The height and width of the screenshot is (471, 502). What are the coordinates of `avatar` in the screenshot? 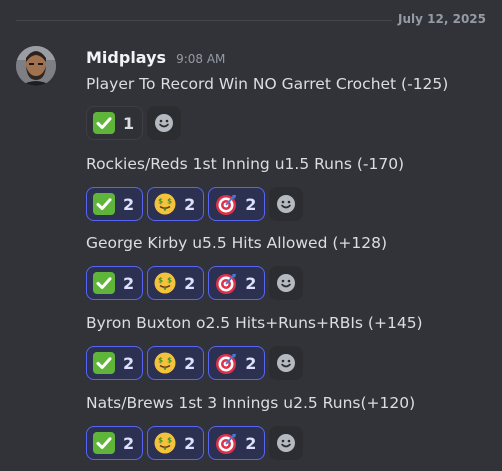 It's located at (36, 66).